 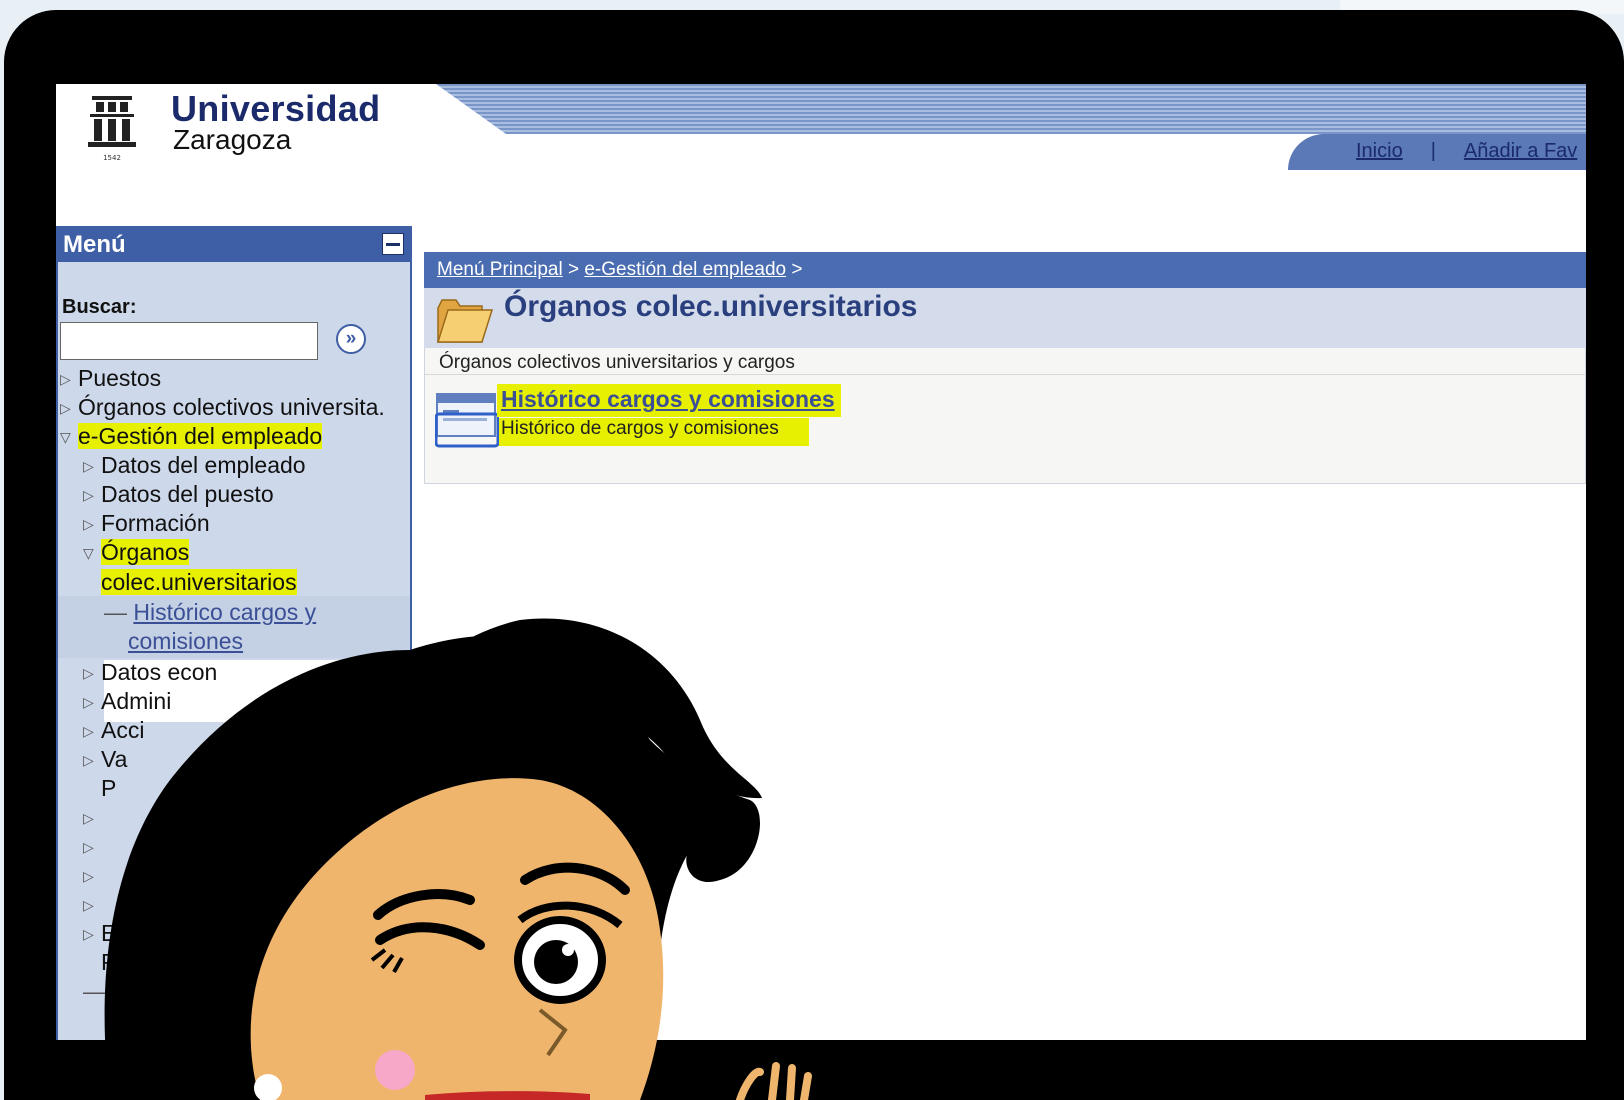 I want to click on menu-title: Menú, so click(x=94, y=244).